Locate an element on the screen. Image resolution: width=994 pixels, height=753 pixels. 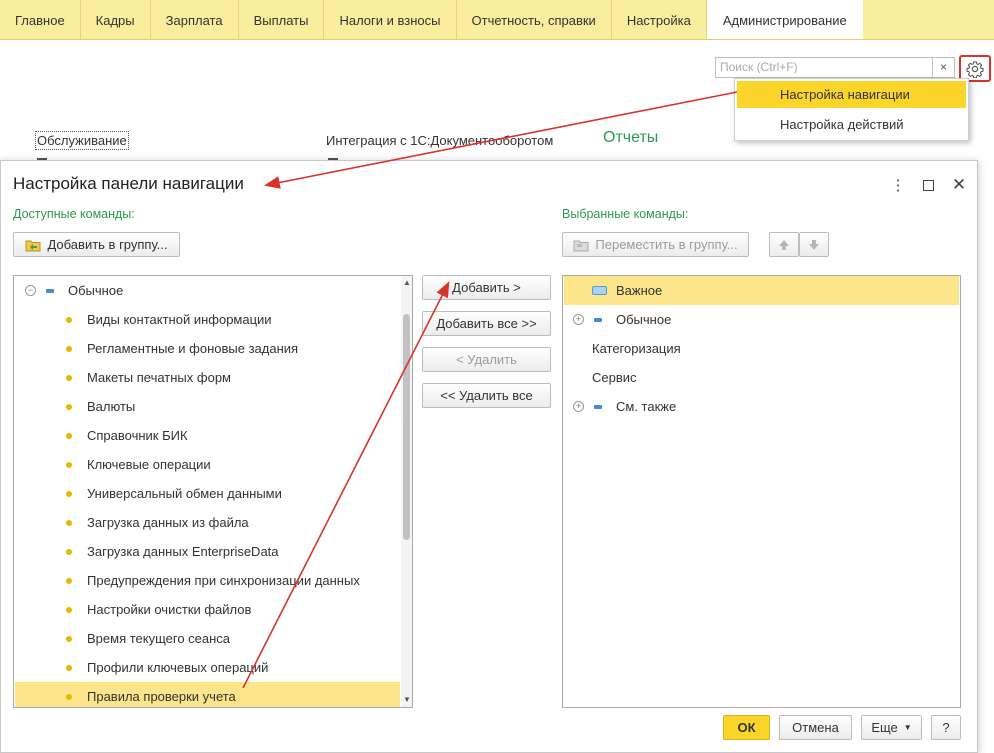
selected-tree-row: Важное is located at coordinates (761, 290).